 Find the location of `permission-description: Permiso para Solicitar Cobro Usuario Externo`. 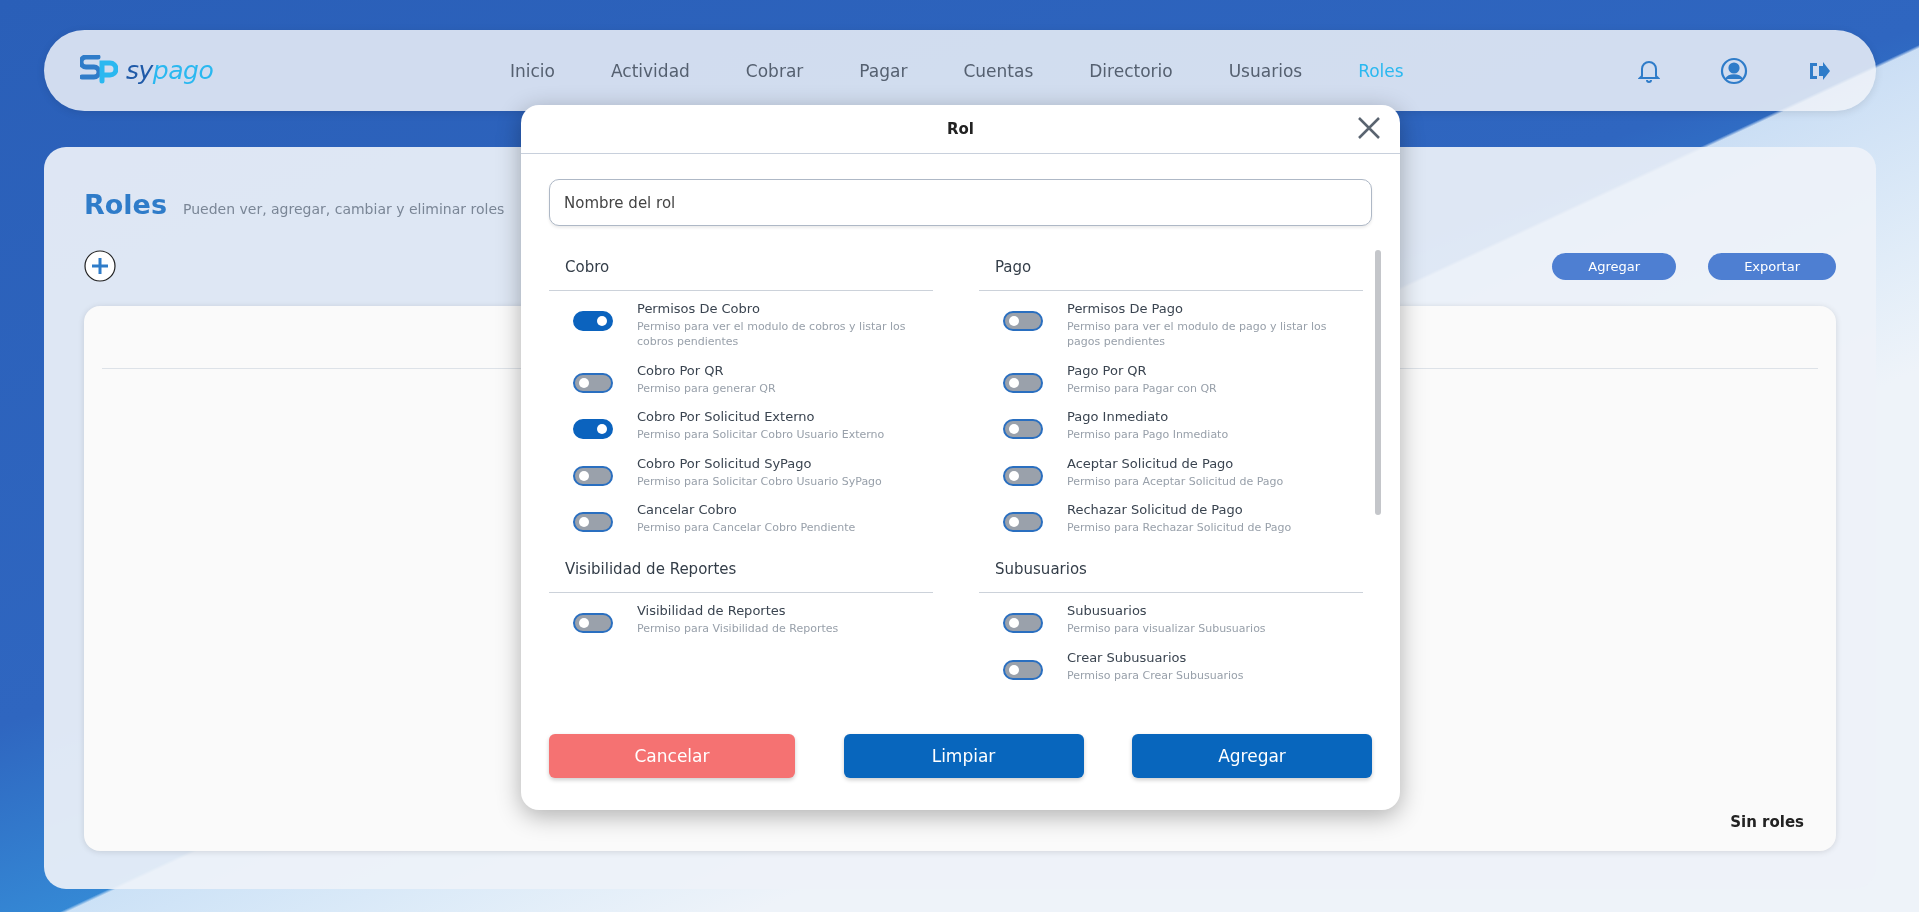

permission-description: Permiso para Solicitar Cobro Usuario Externo is located at coordinates (761, 435).